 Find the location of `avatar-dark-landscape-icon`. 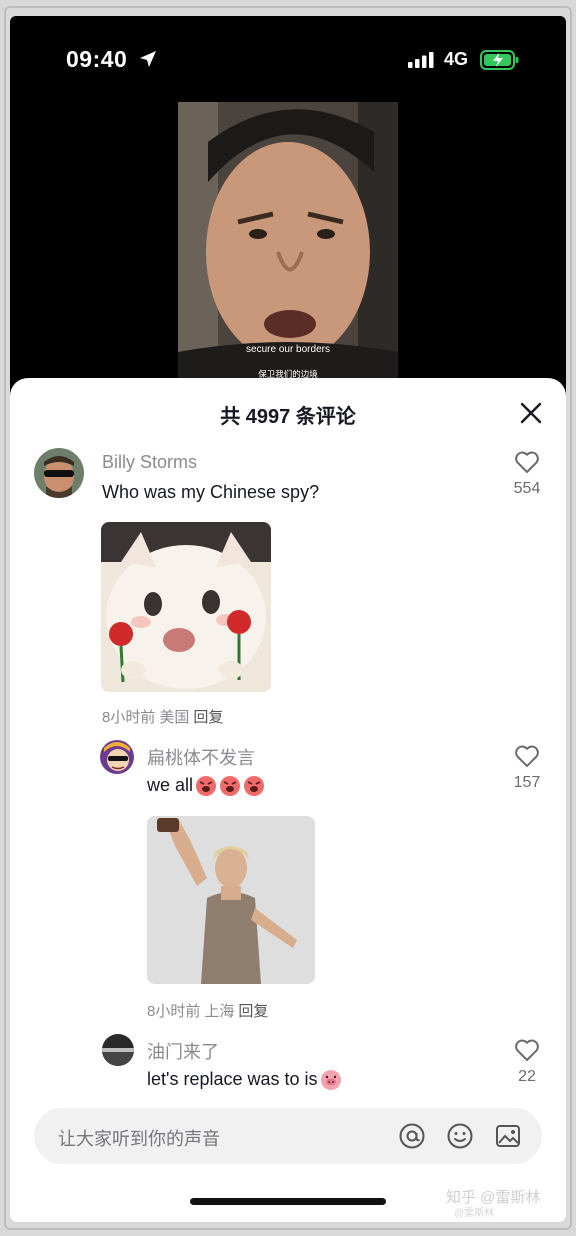

avatar-dark-landscape-icon is located at coordinates (118, 1050).